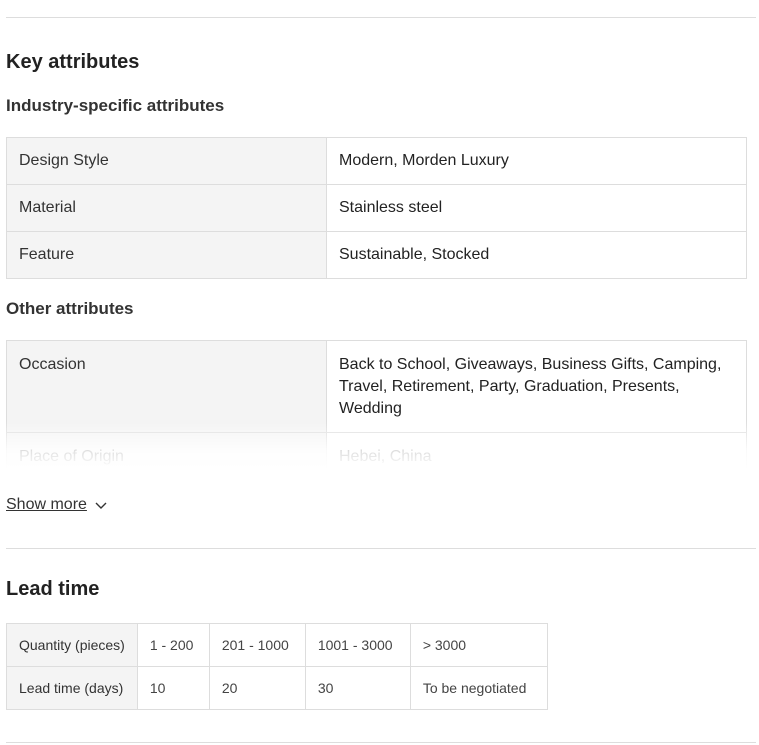 This screenshot has width=759, height=745. What do you see at coordinates (536, 208) in the screenshot?
I see `attribute-value: Stainless steel` at bounding box center [536, 208].